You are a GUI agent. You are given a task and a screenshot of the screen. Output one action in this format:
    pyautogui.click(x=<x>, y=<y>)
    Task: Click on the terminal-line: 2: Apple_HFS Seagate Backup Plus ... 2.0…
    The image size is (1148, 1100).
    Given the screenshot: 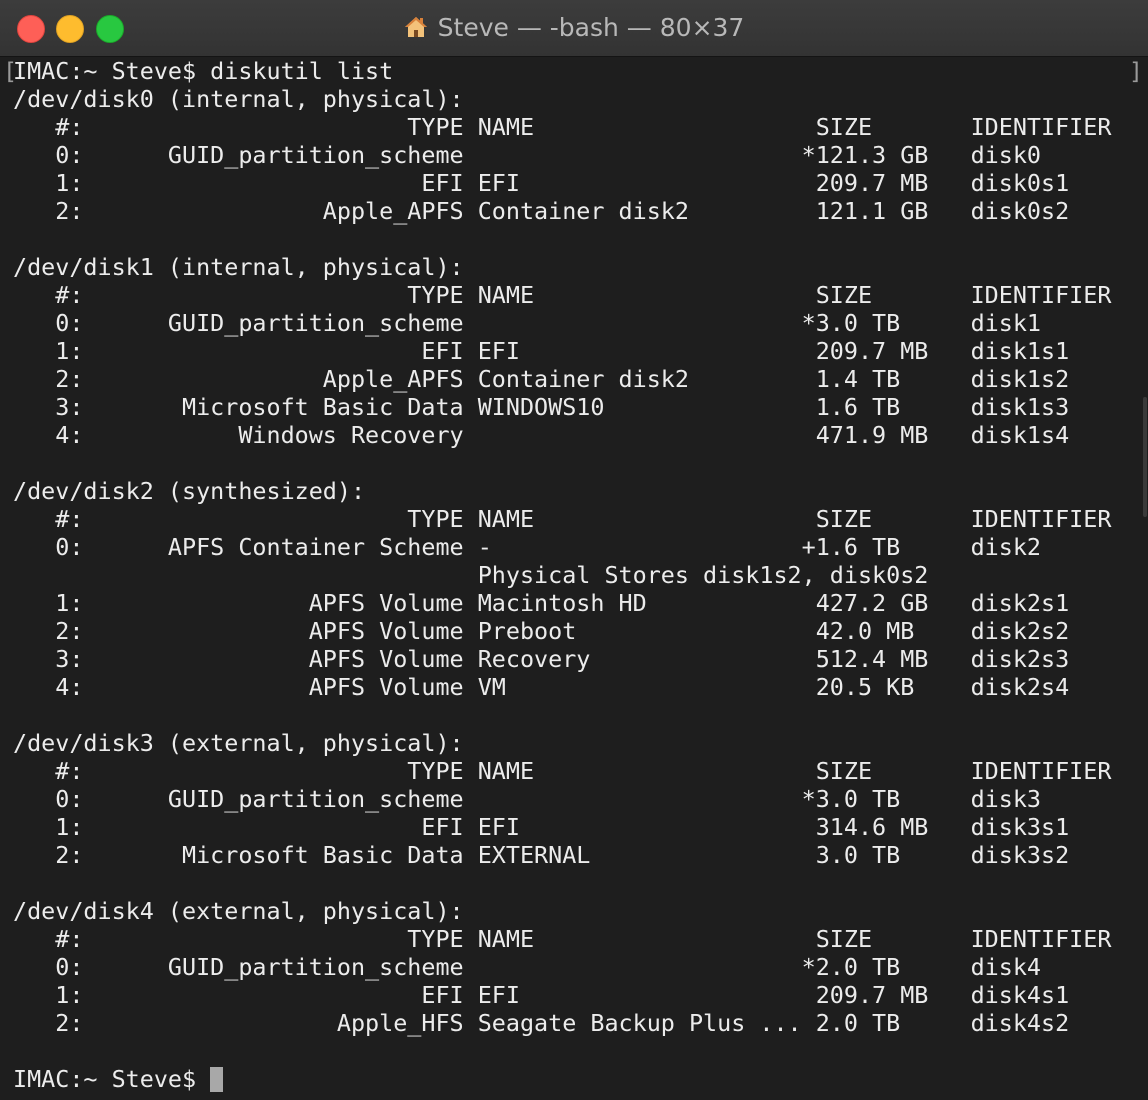 What is the action you would take?
    pyautogui.click(x=541, y=1023)
    